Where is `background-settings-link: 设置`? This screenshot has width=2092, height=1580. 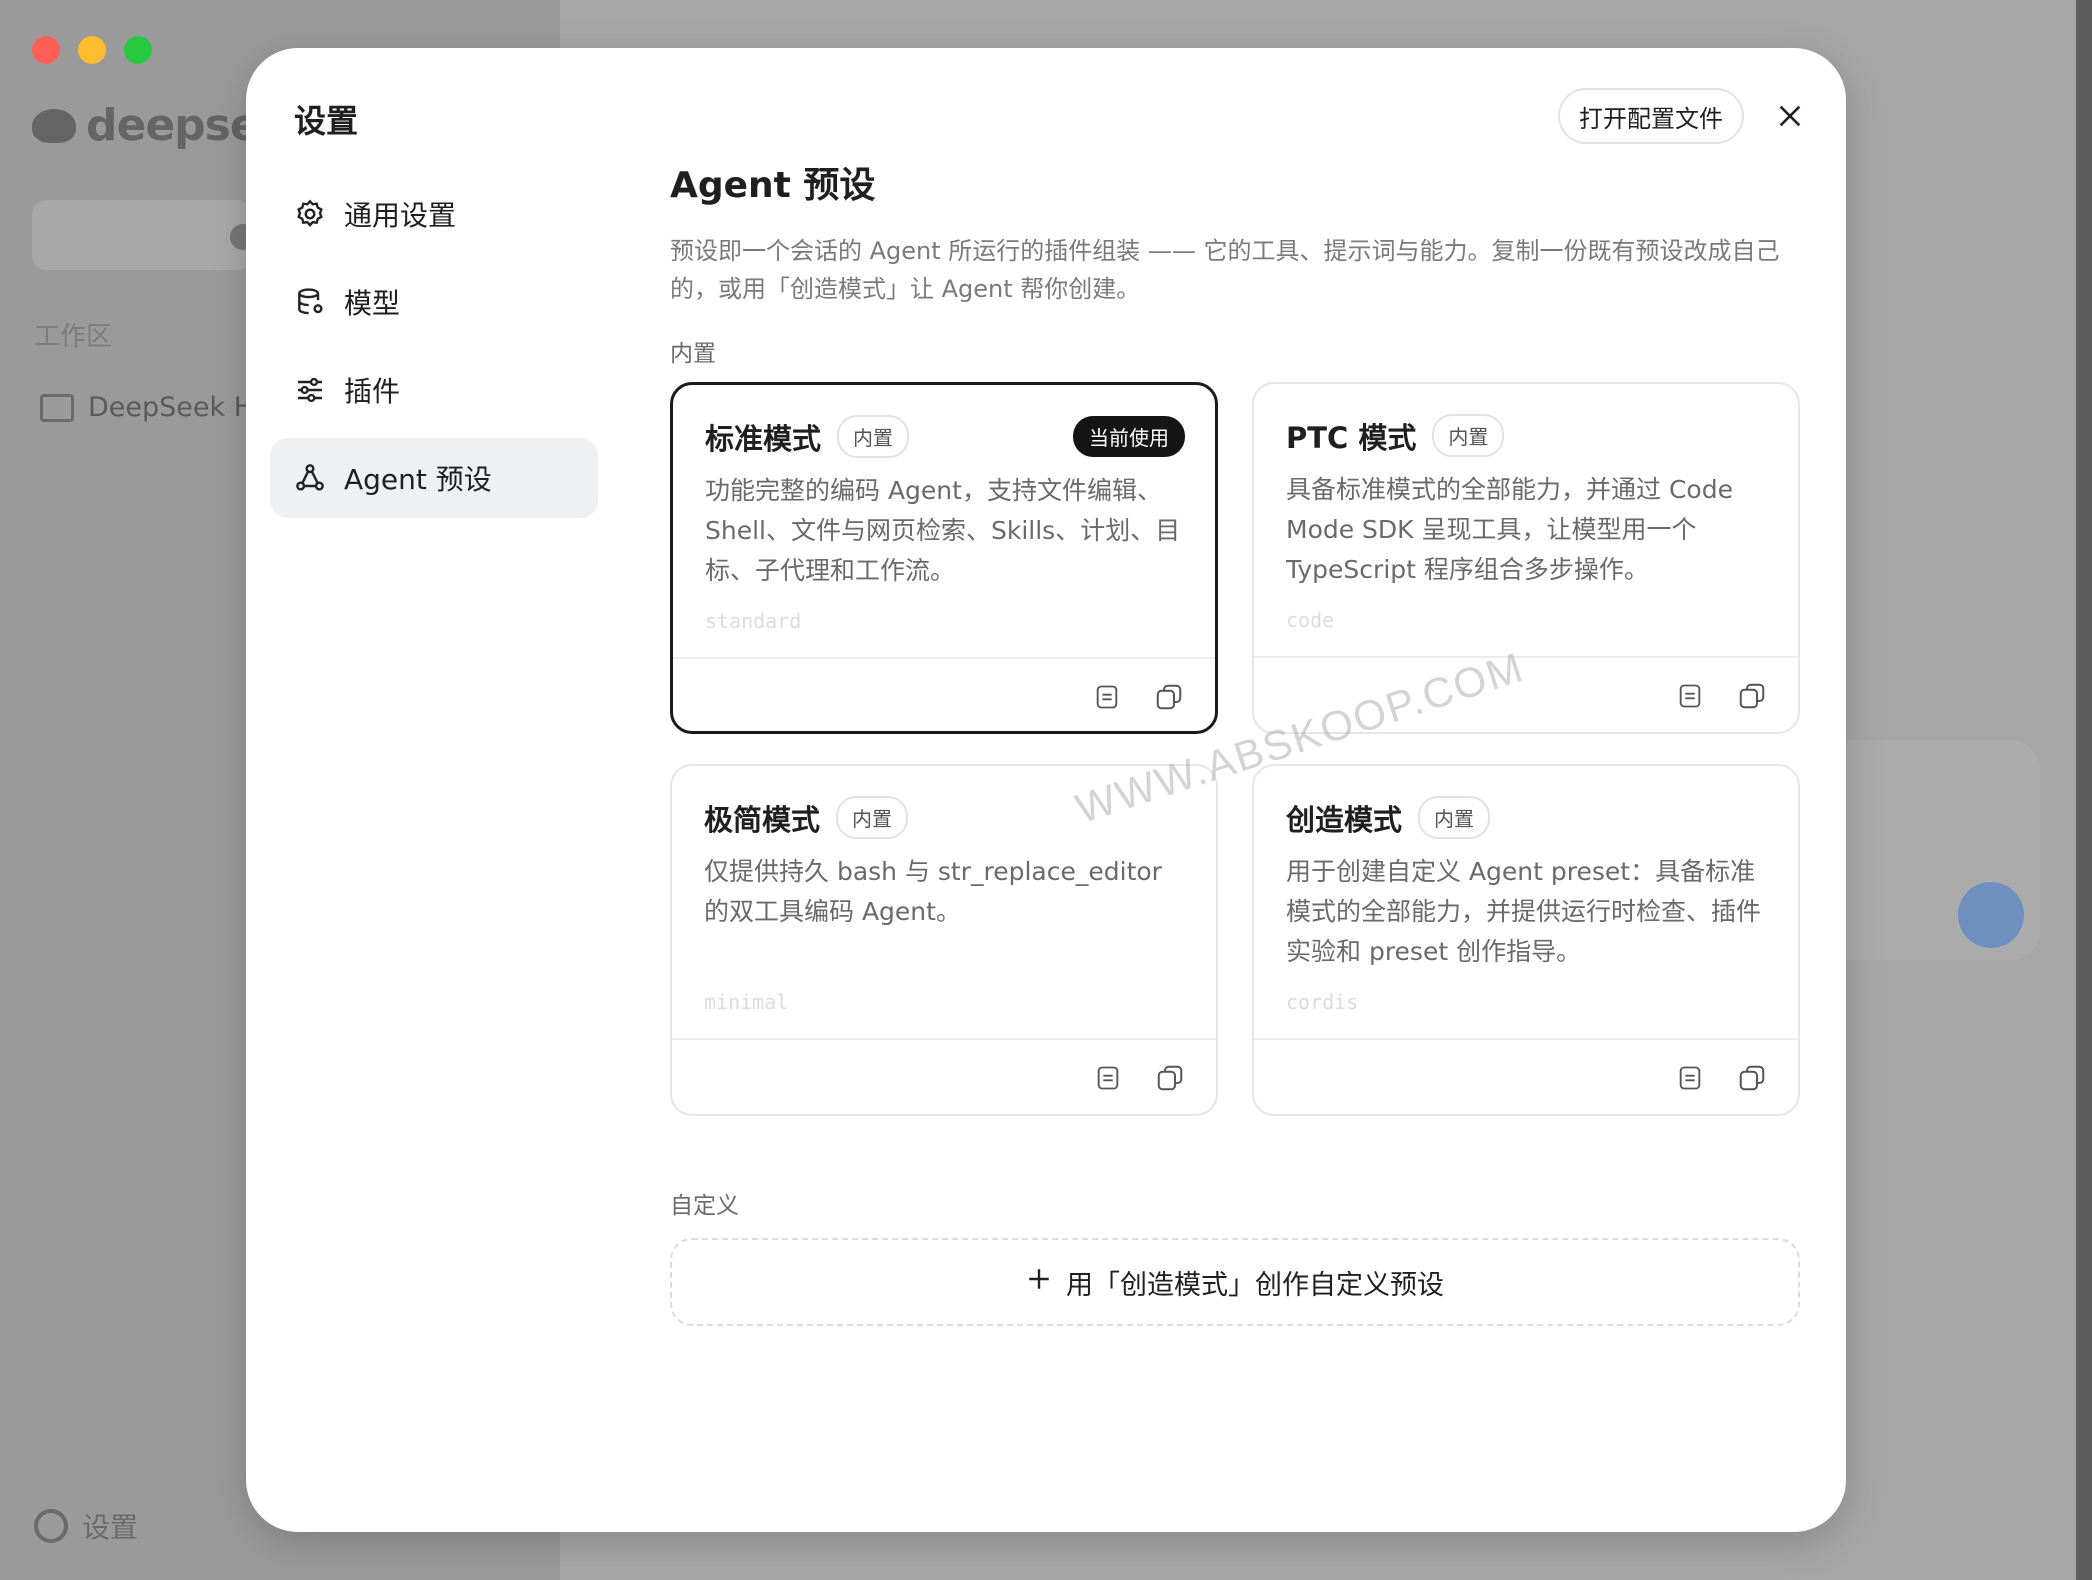
background-settings-link: 设置 is located at coordinates (86, 1526).